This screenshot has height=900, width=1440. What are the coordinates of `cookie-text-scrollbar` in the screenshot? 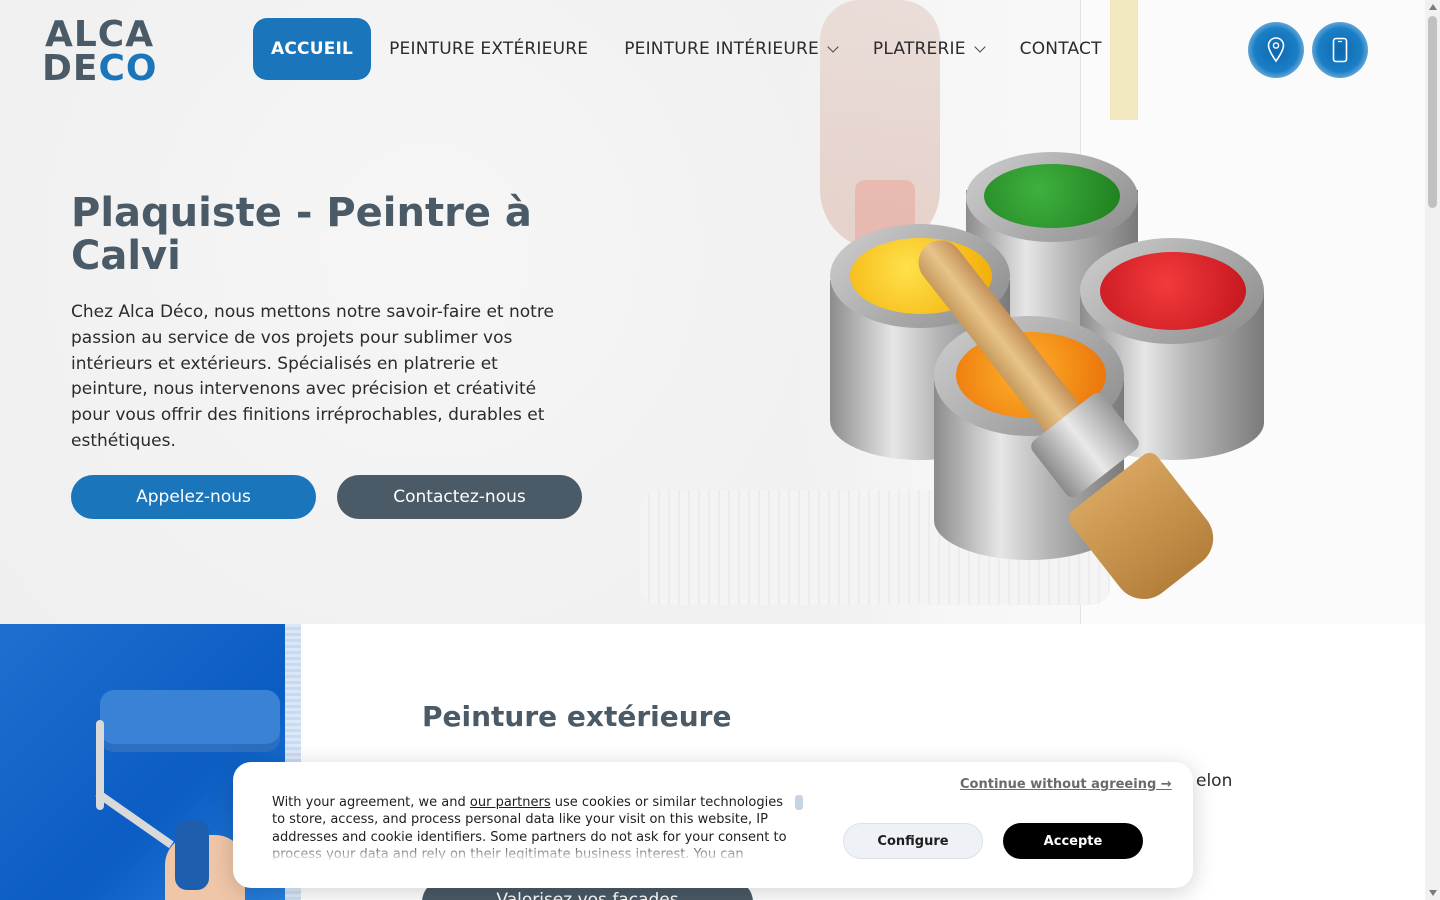 It's located at (799, 802).